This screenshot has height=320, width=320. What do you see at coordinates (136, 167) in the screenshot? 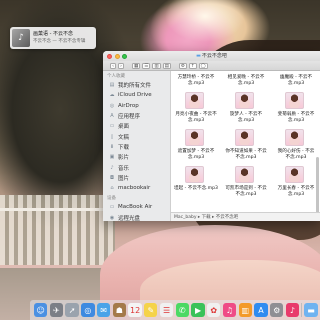
I see `sidebar-item-music: ♪ 音乐` at bounding box center [136, 167].